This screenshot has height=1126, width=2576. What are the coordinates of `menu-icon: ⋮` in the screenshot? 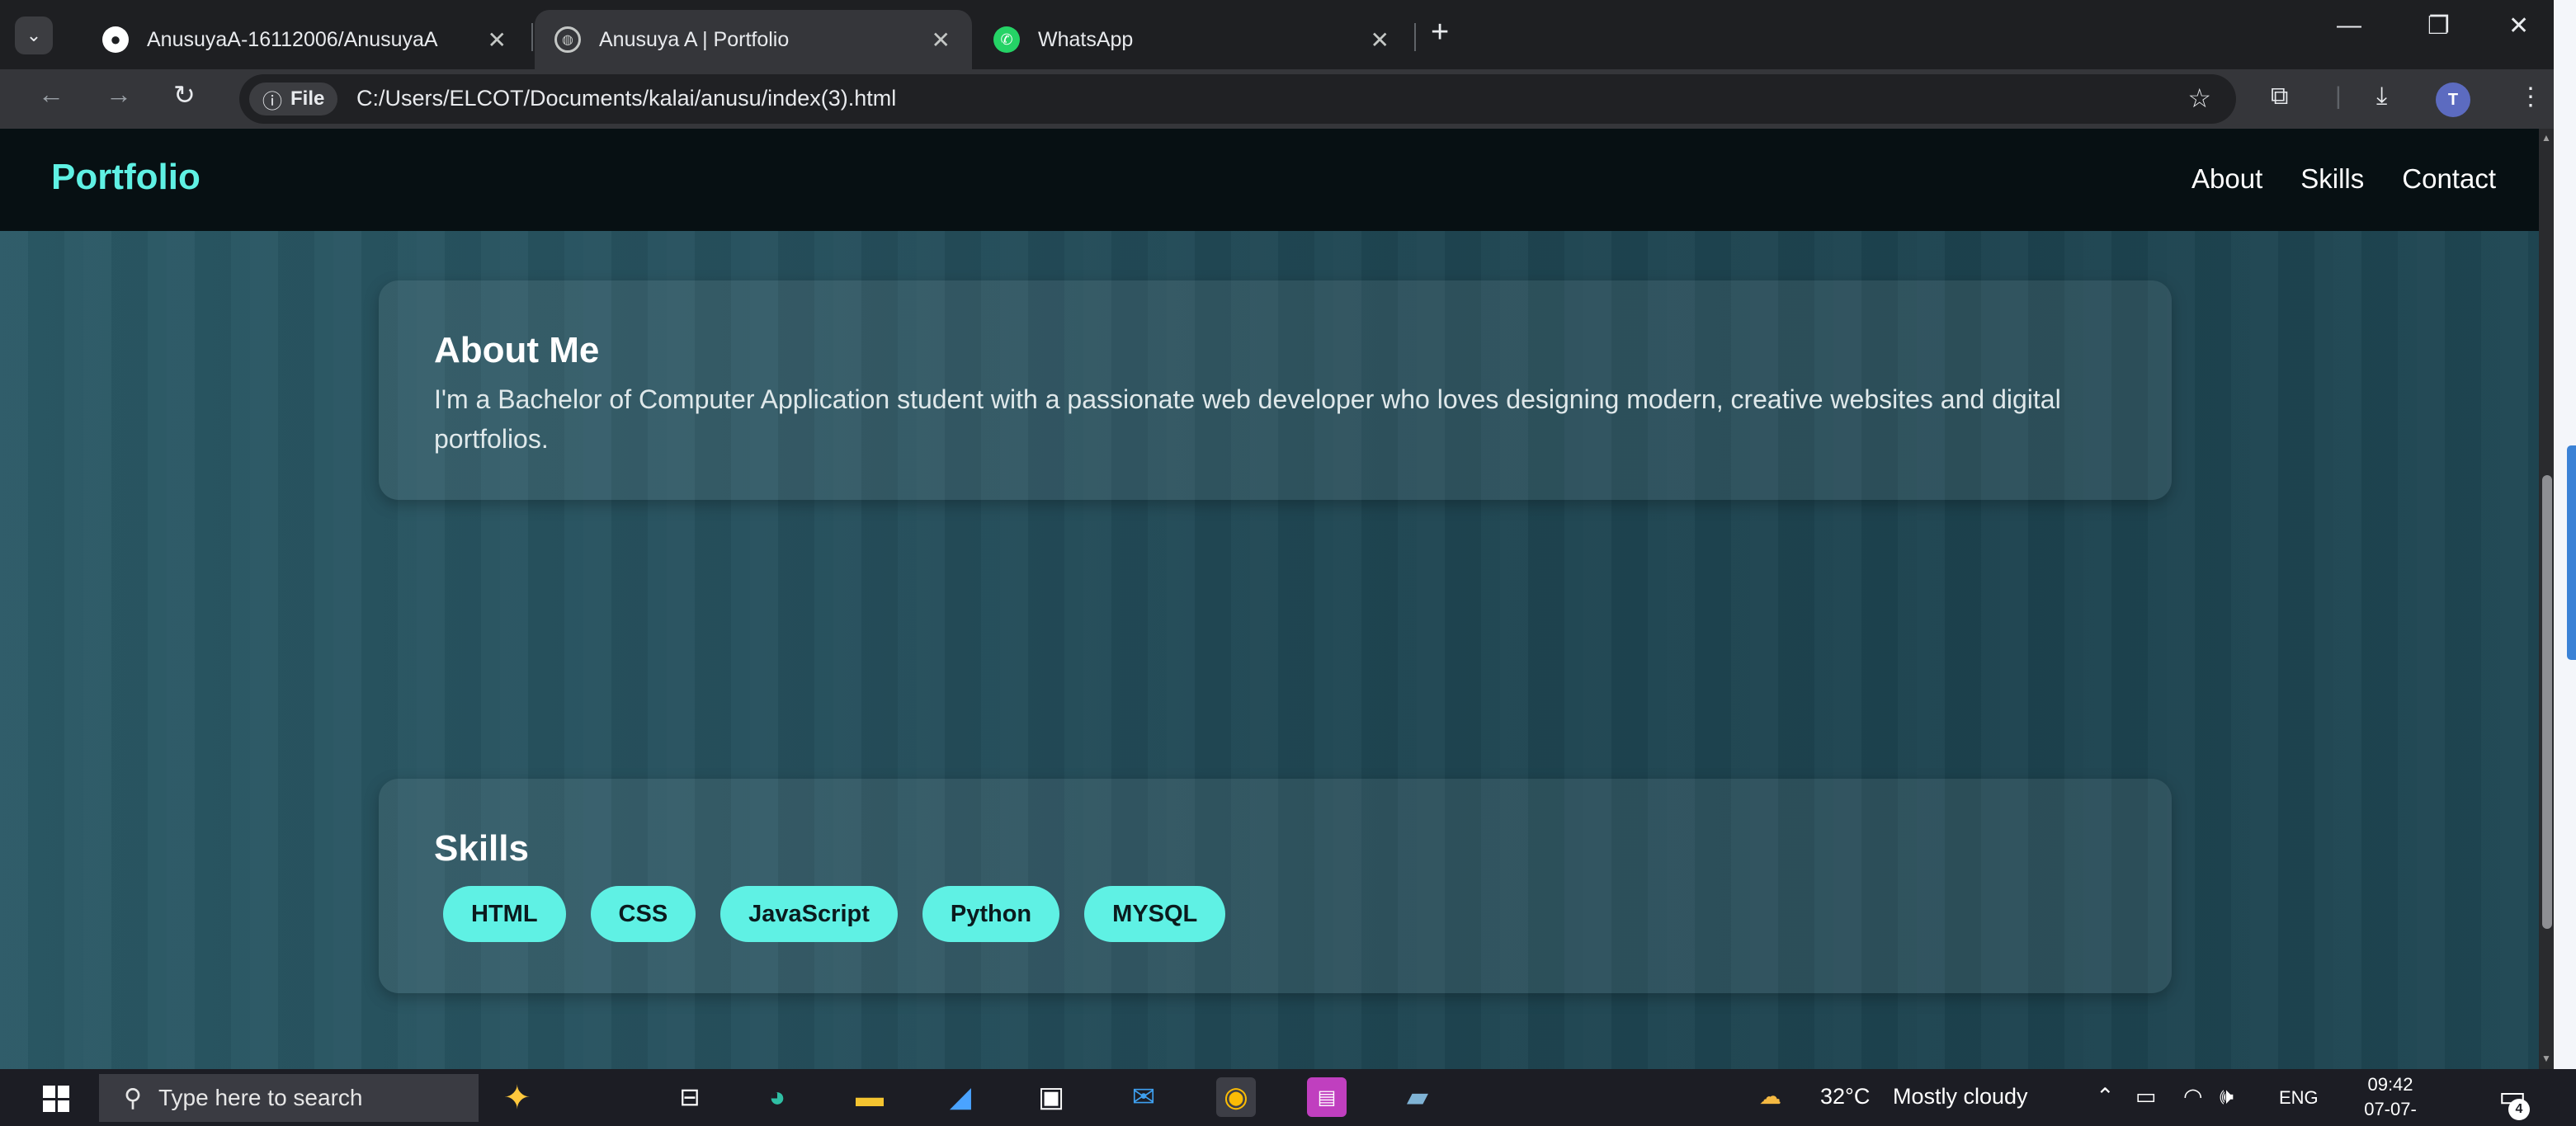 It's located at (2530, 96).